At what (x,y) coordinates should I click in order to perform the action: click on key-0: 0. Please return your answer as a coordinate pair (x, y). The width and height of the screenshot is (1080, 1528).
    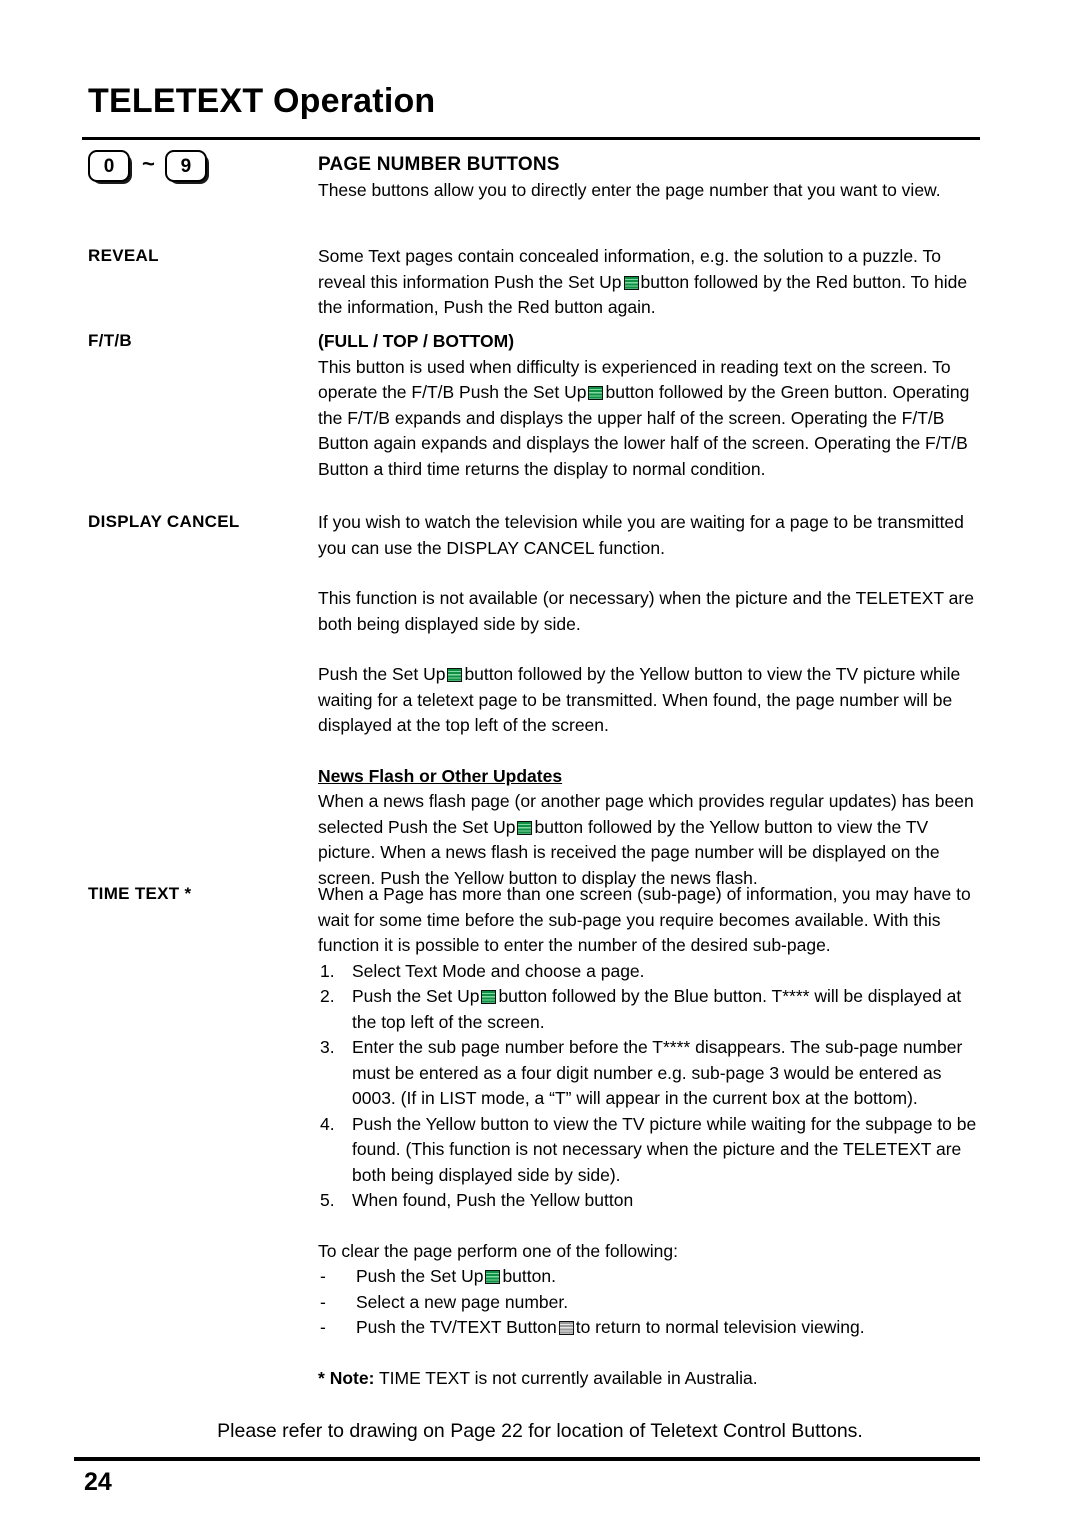
    Looking at the image, I should click on (110, 167).